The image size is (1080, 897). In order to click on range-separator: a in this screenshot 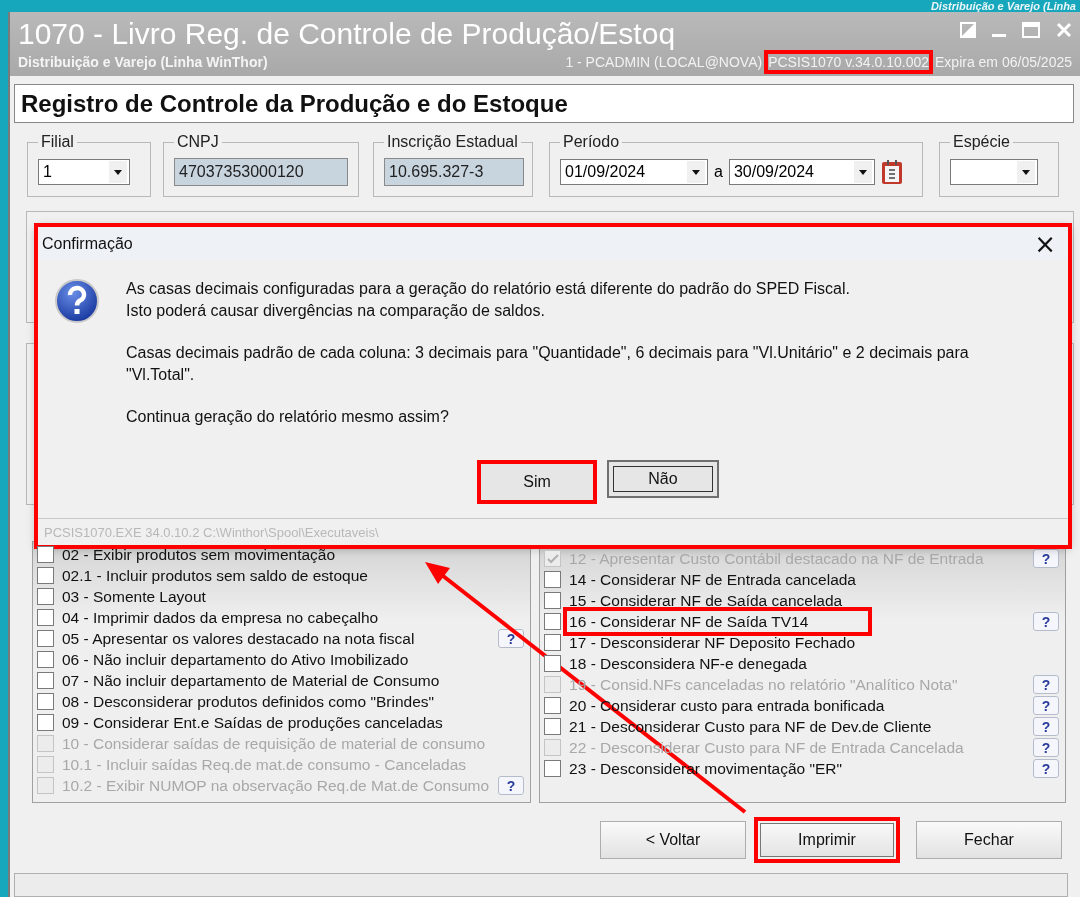, I will do `click(718, 171)`.